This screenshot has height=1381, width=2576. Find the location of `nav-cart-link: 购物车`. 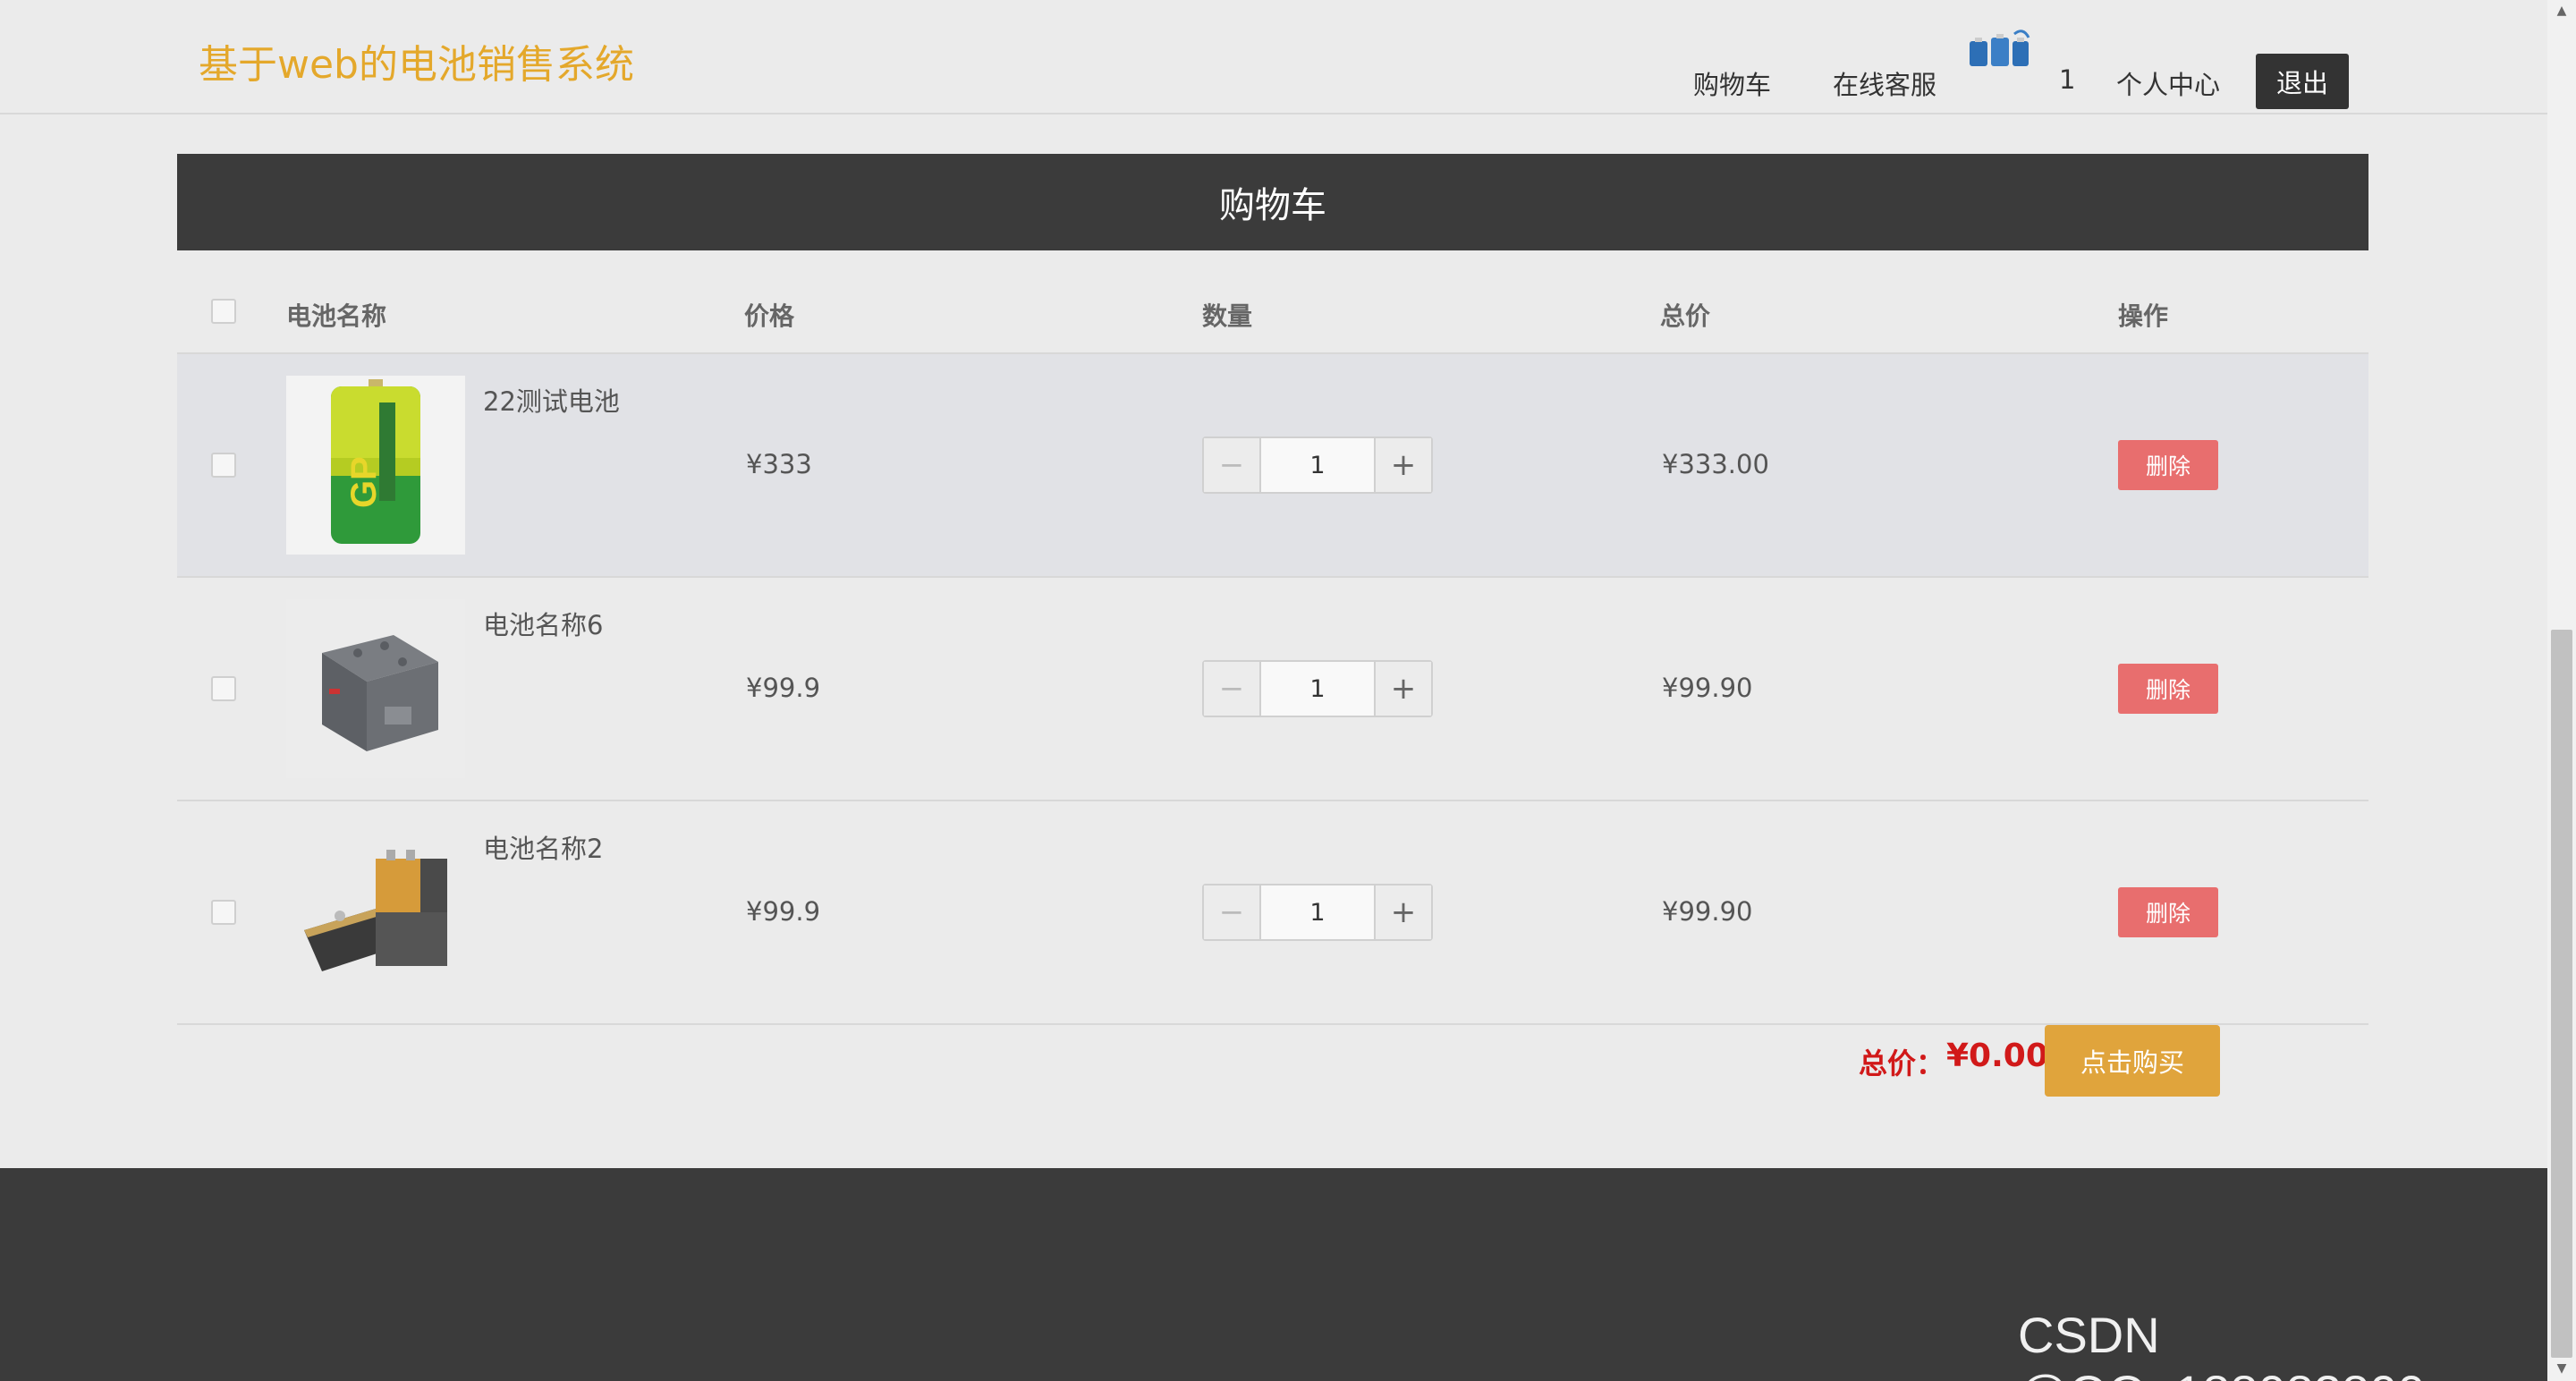

nav-cart-link: 购物车 is located at coordinates (1732, 83).